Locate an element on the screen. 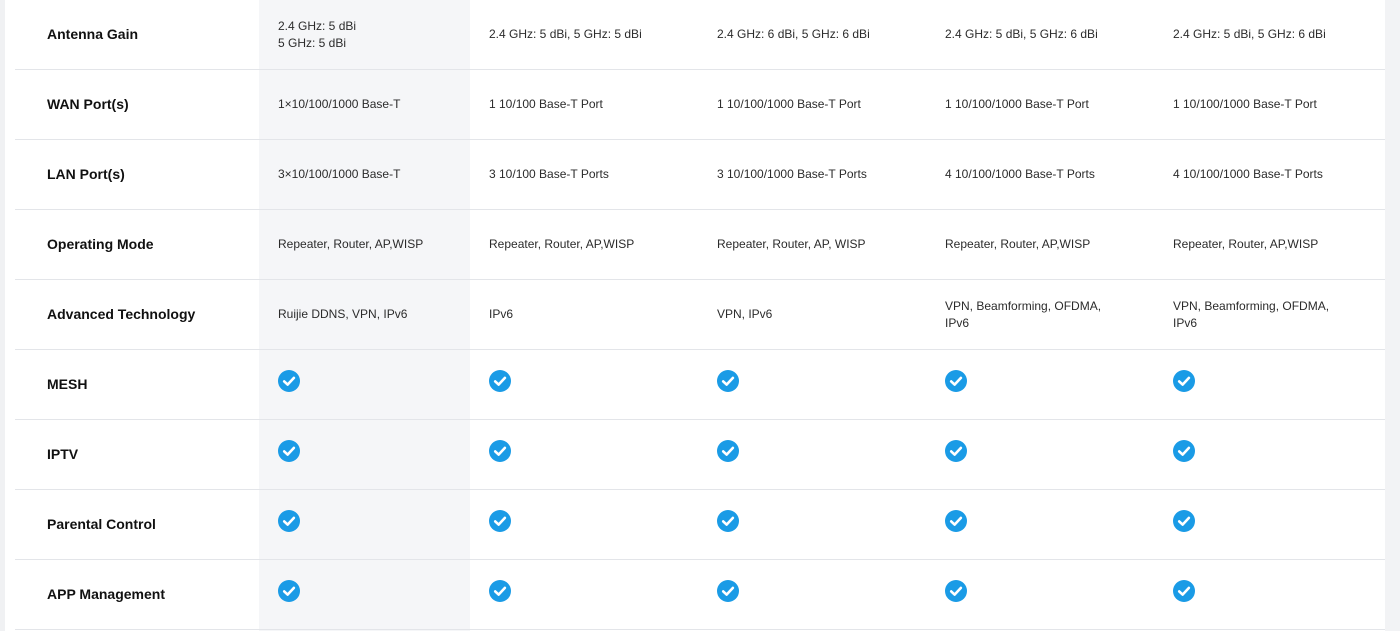 The width and height of the screenshot is (1400, 631). table-cell: 1 10/100 Base-T Port is located at coordinates (589, 104).